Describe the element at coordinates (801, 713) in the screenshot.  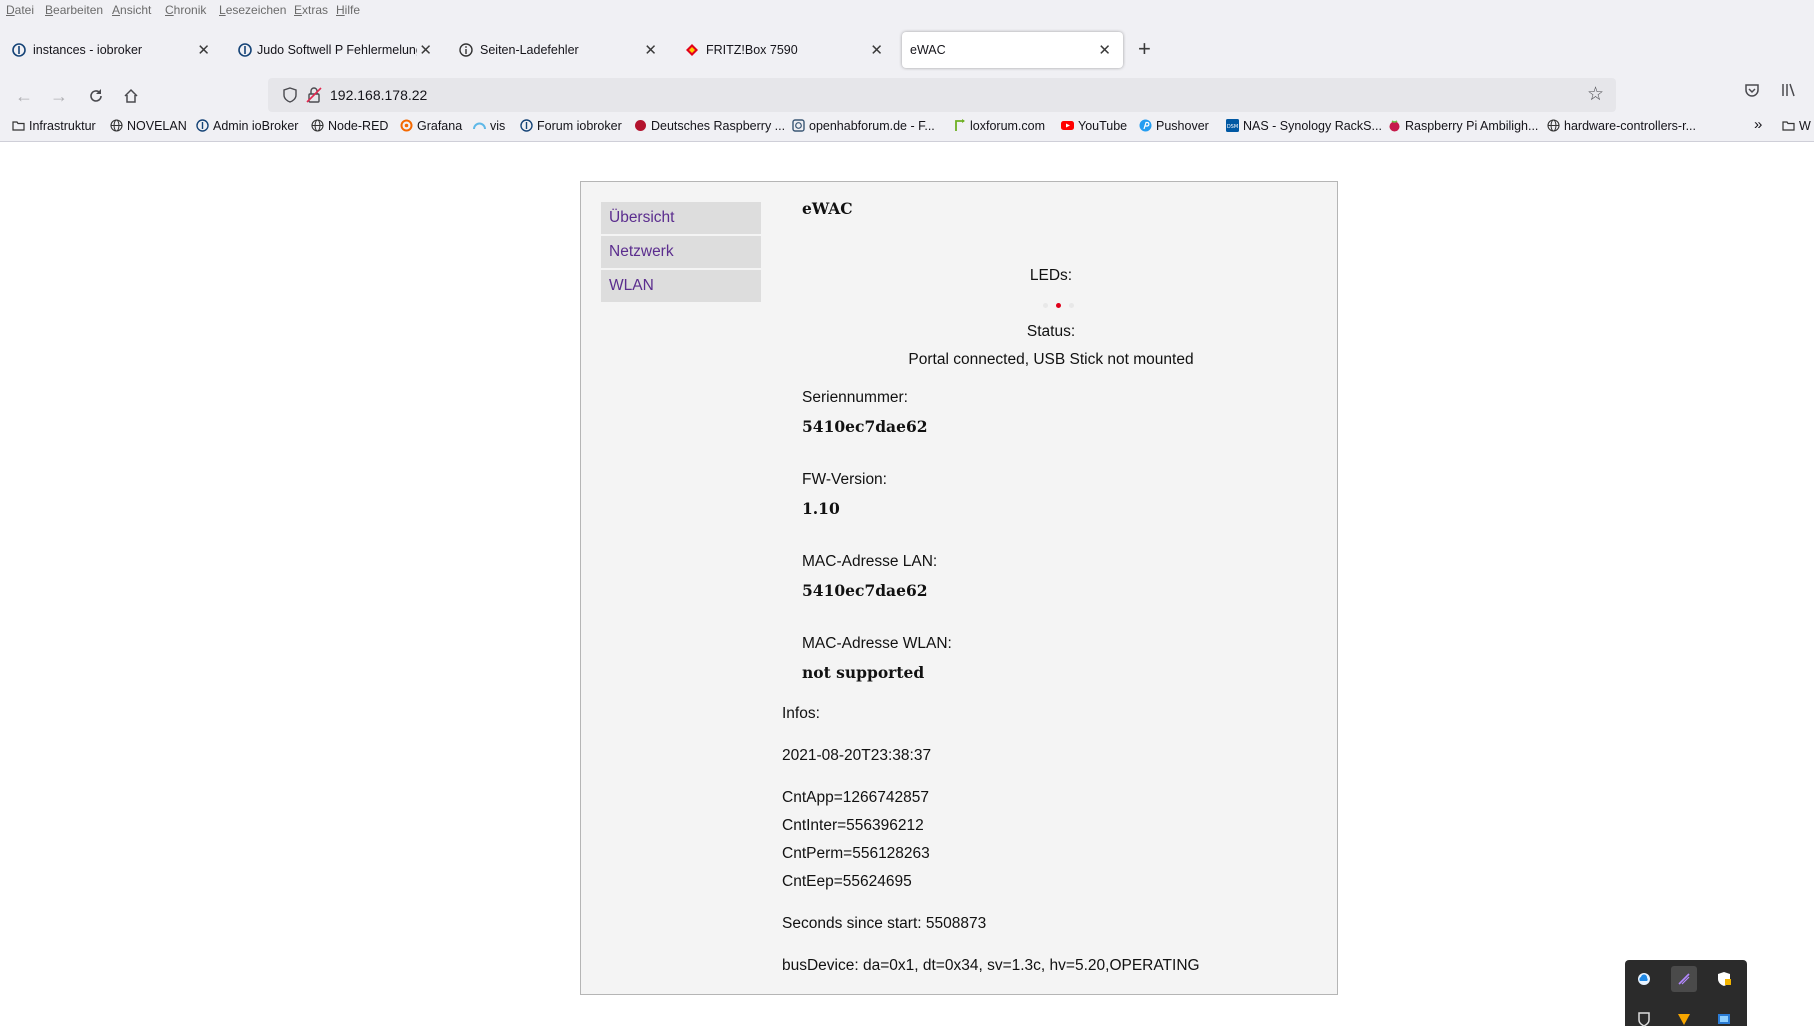
I see `infos-label: Infos:` at that location.